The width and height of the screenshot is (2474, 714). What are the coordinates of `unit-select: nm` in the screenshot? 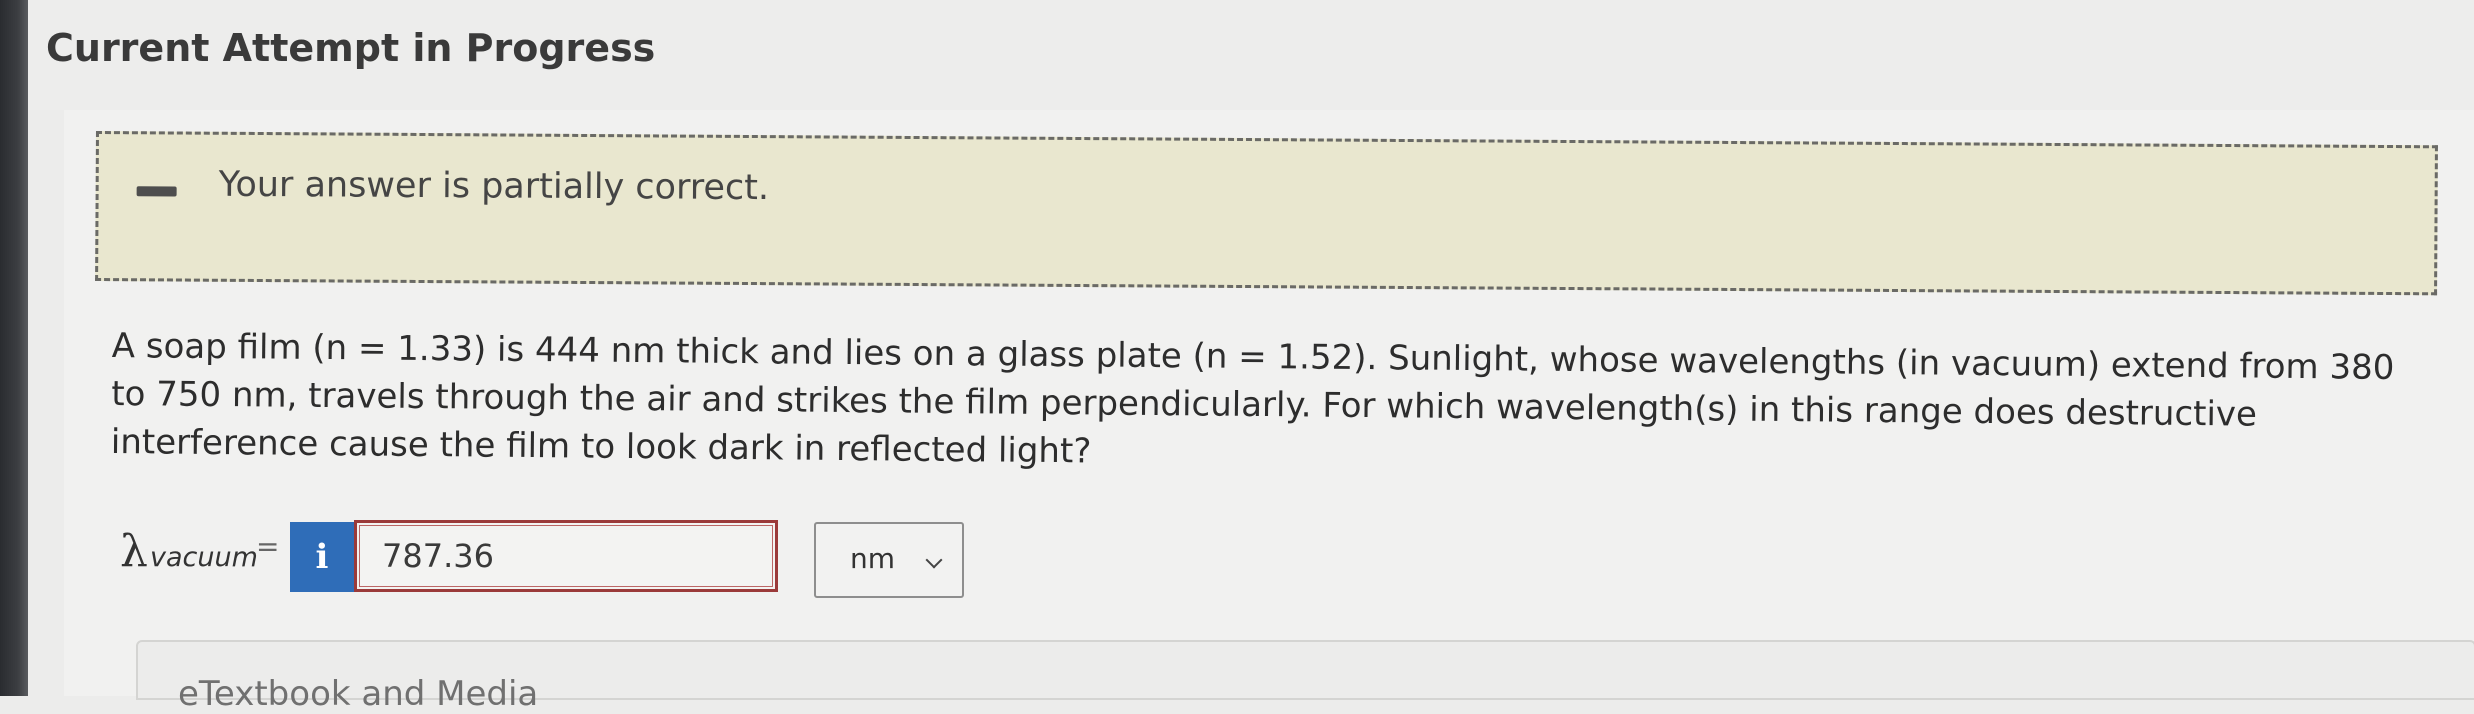 It's located at (889, 560).